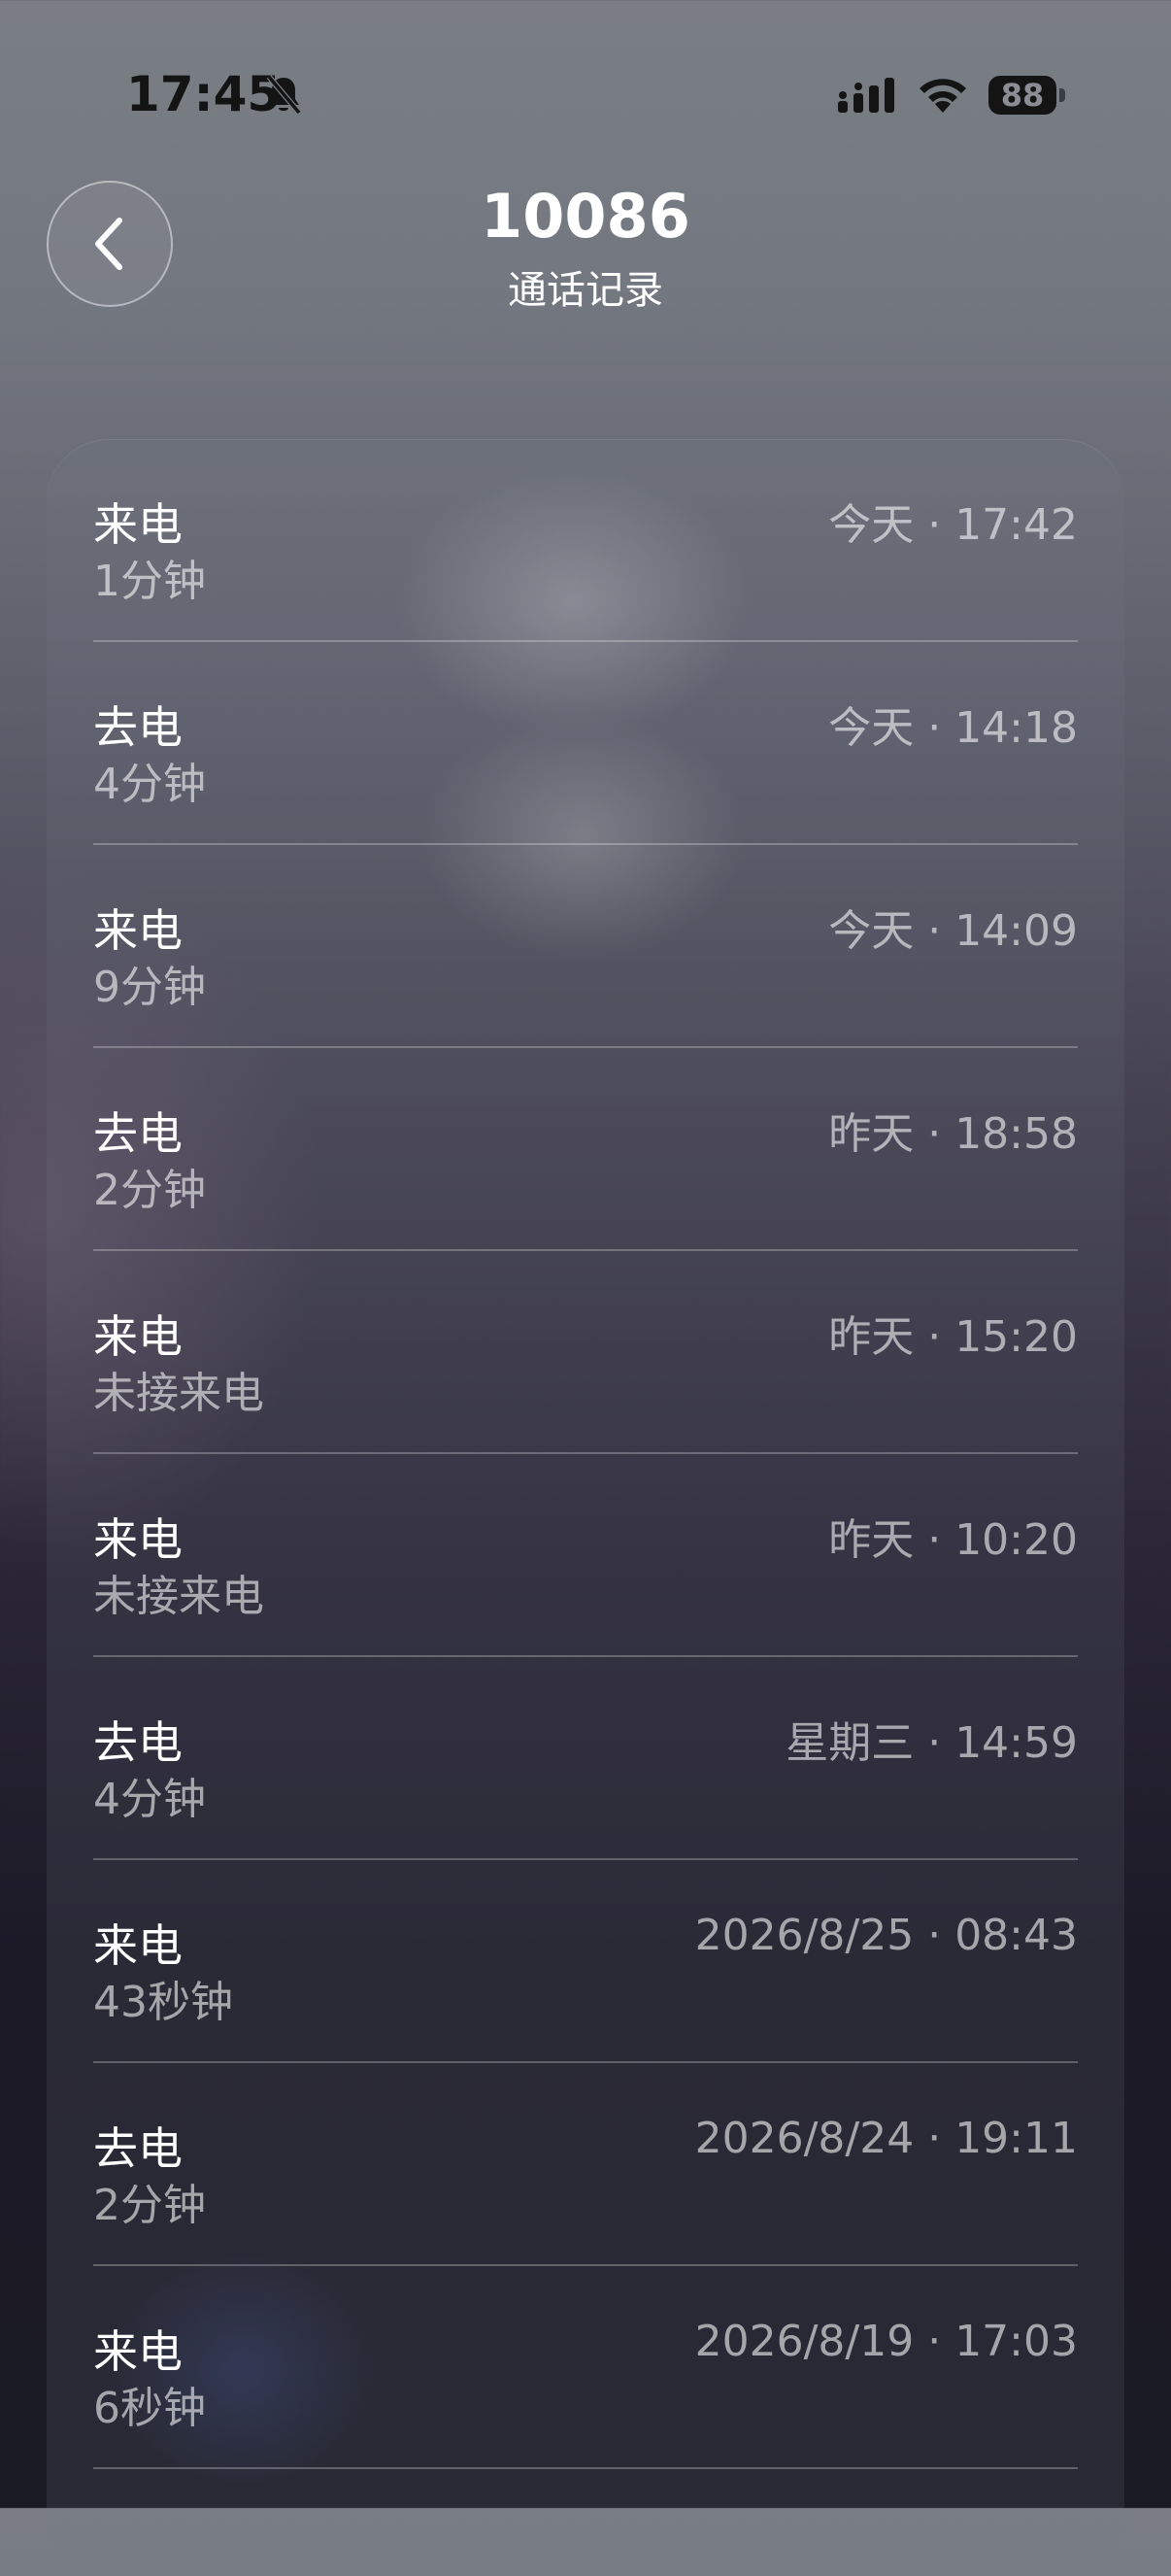  I want to click on bell-slash-icon, so click(284, 95).